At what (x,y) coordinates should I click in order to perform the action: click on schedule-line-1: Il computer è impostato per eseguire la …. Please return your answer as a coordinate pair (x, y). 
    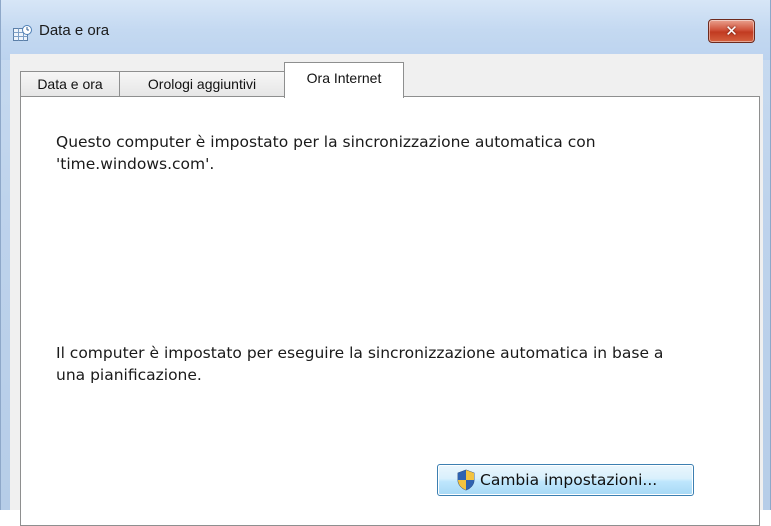
    Looking at the image, I should click on (360, 353).